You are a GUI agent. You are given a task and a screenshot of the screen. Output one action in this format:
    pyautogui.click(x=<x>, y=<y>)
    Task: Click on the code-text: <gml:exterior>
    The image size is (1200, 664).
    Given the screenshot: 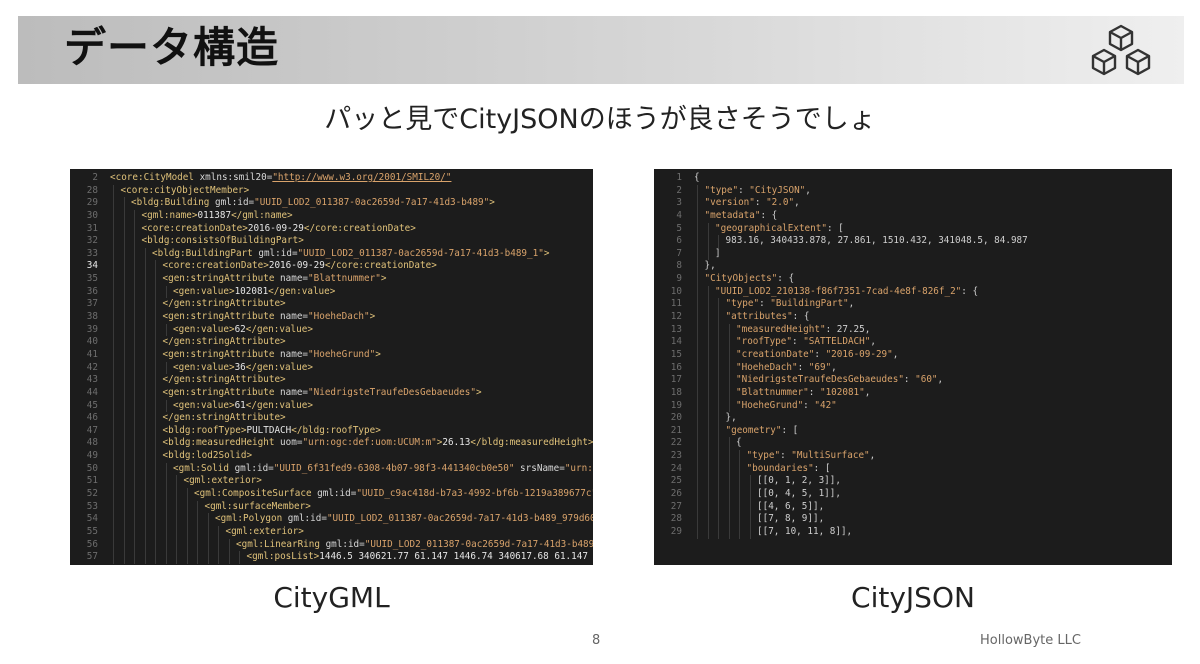 What is the action you would take?
    pyautogui.click(x=223, y=481)
    